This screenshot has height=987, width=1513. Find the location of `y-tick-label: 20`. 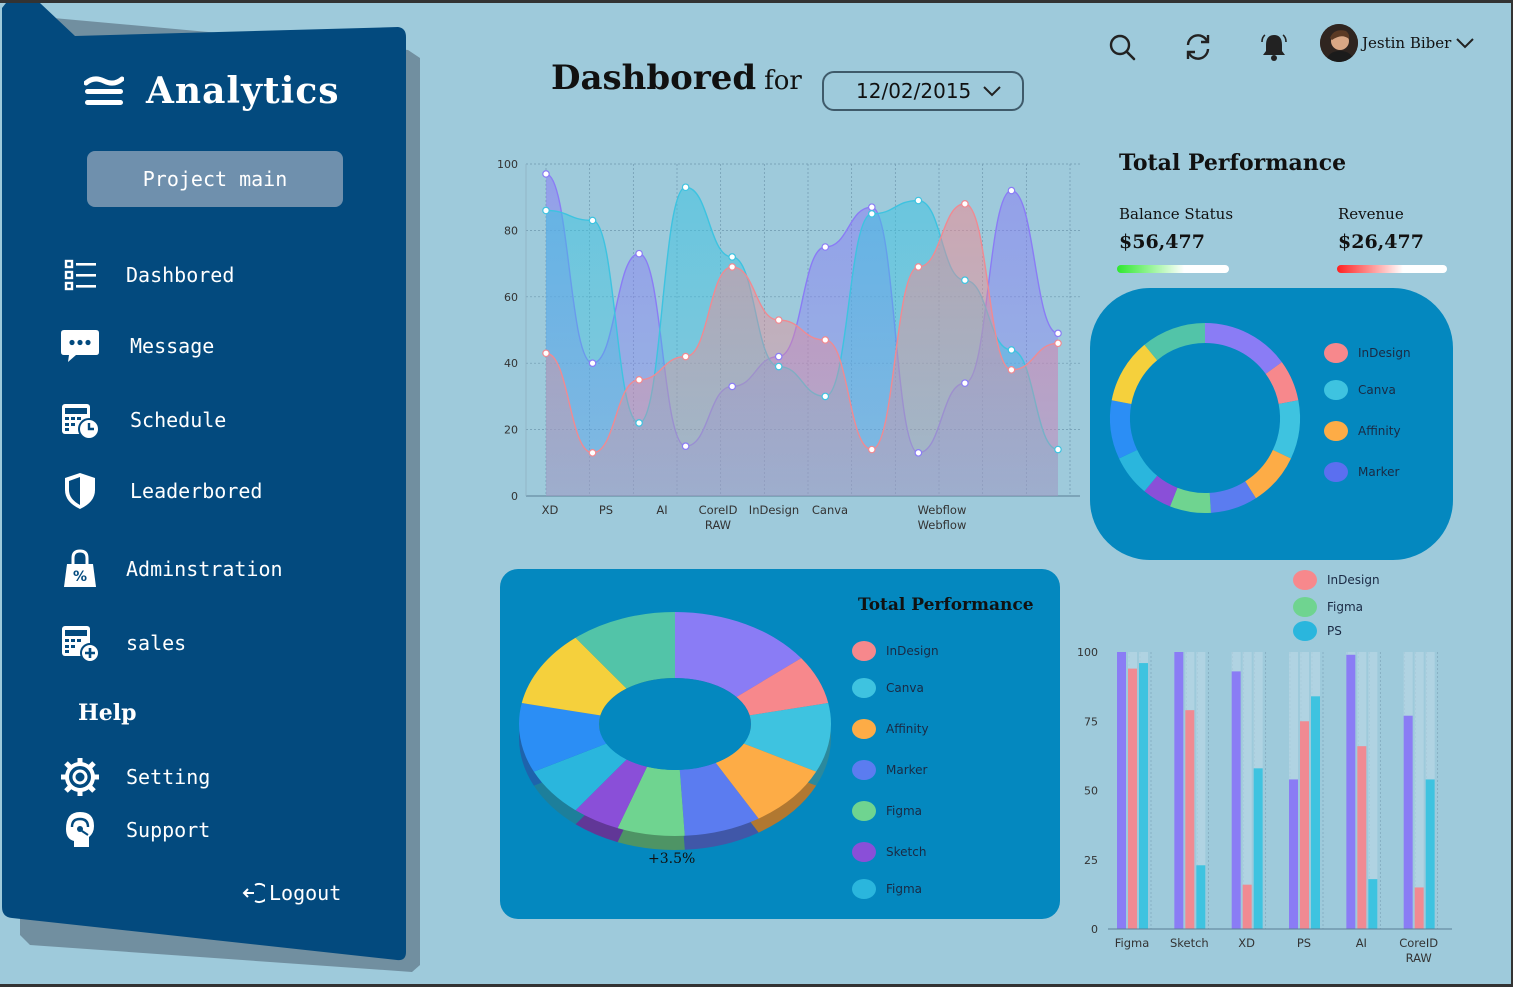

y-tick-label: 20 is located at coordinates (511, 430).